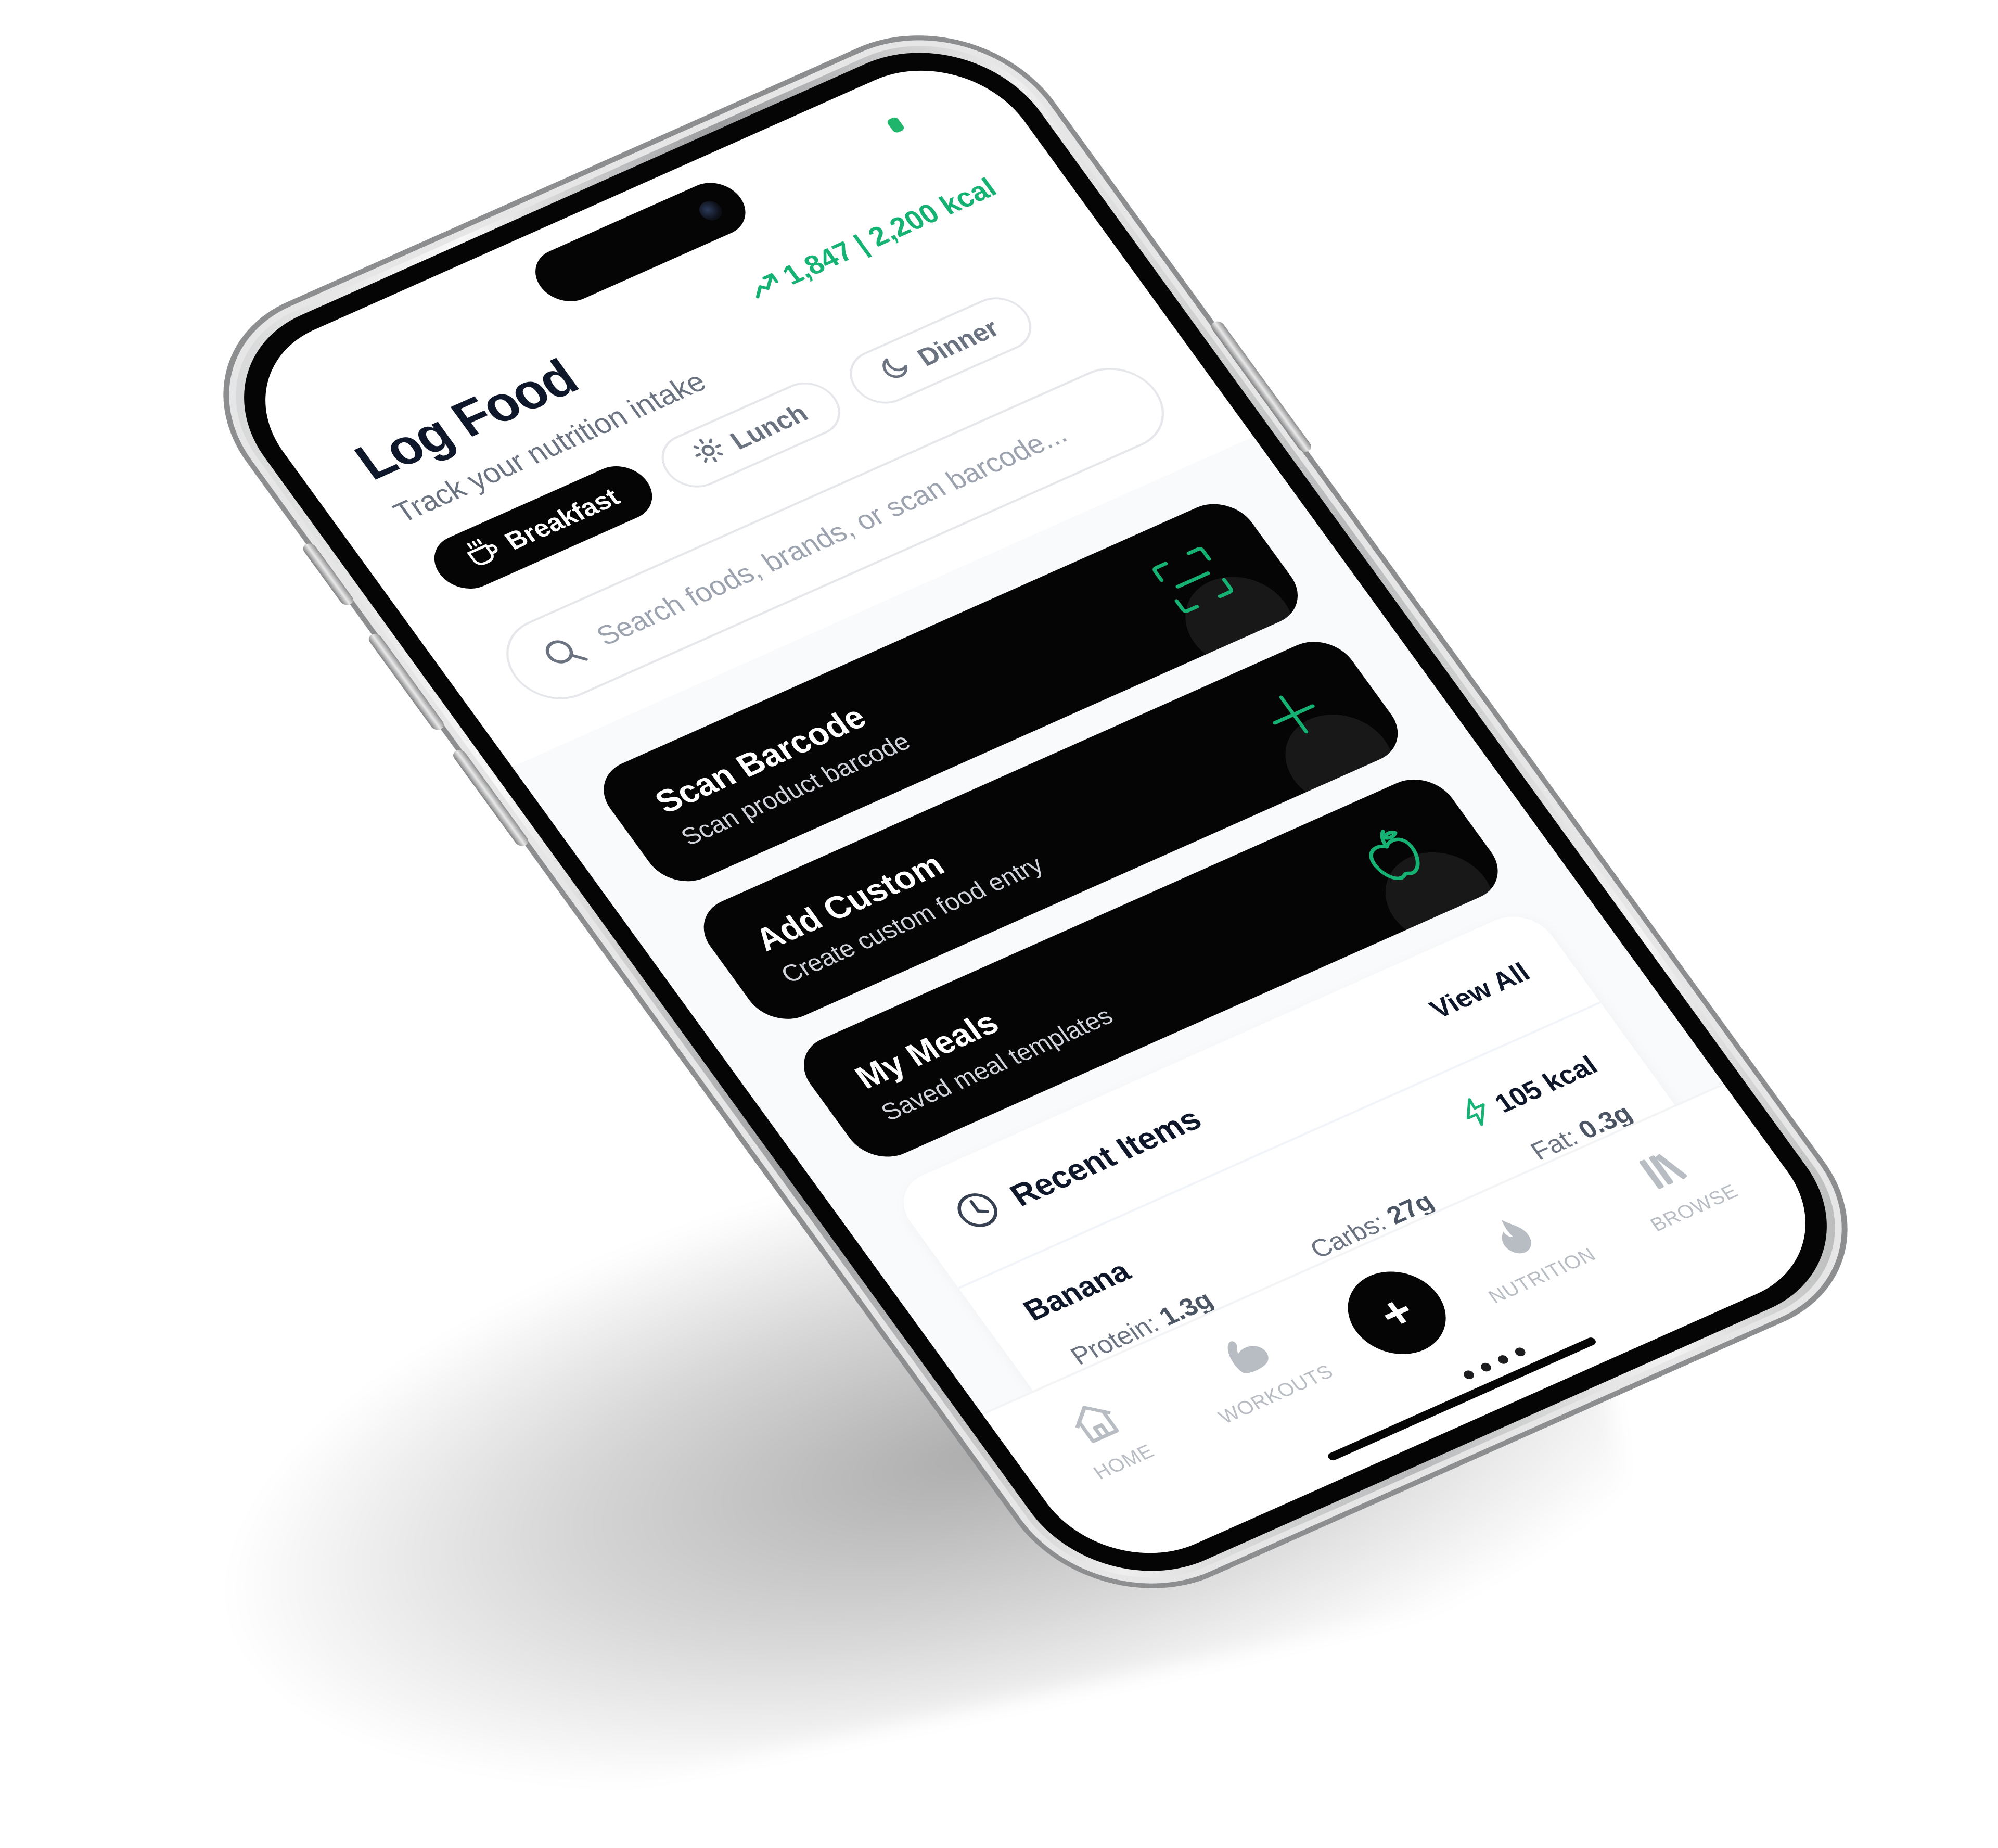 This screenshot has width=1998, height=1848. I want to click on search-icon, so click(564, 654).